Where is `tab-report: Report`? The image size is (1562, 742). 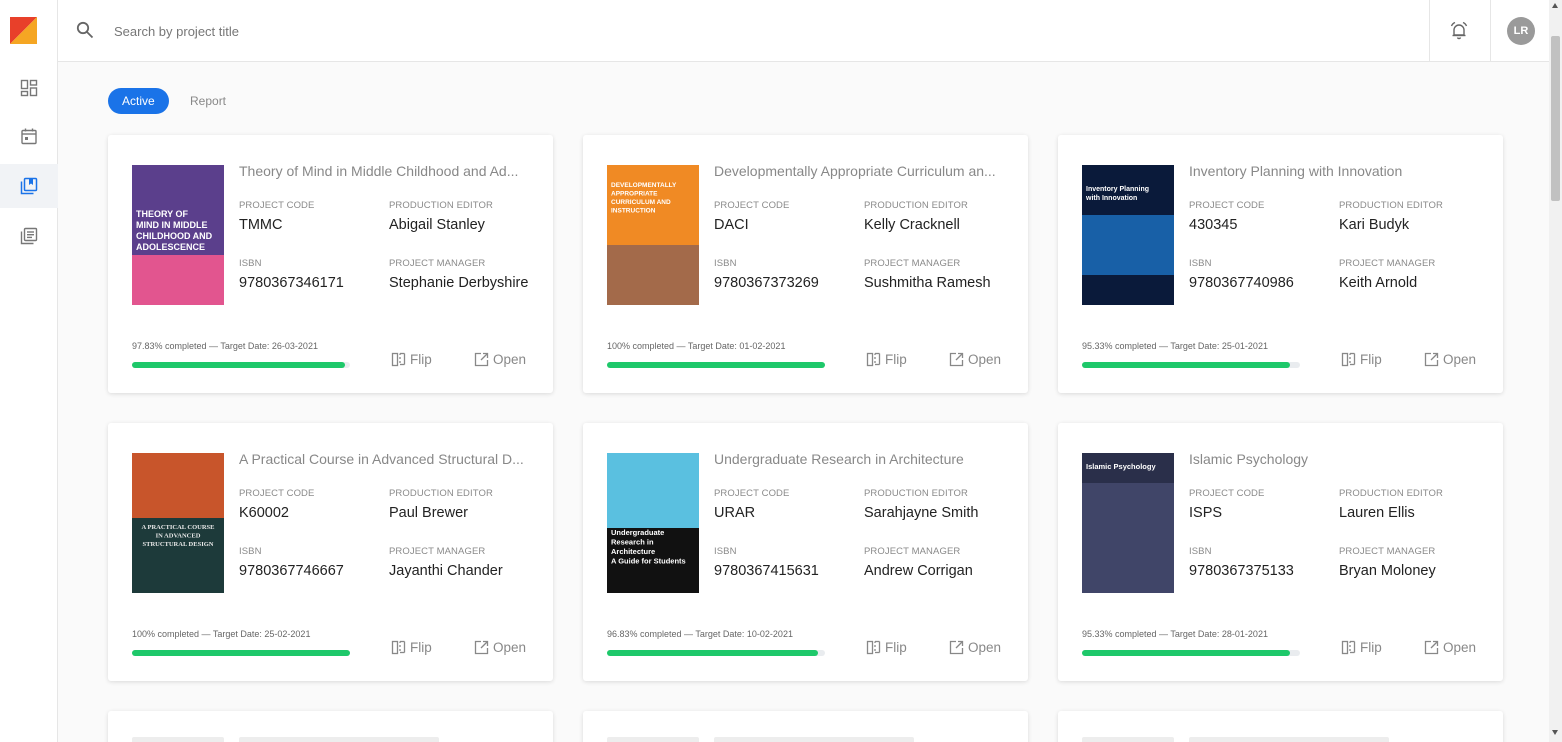 tab-report: Report is located at coordinates (208, 101).